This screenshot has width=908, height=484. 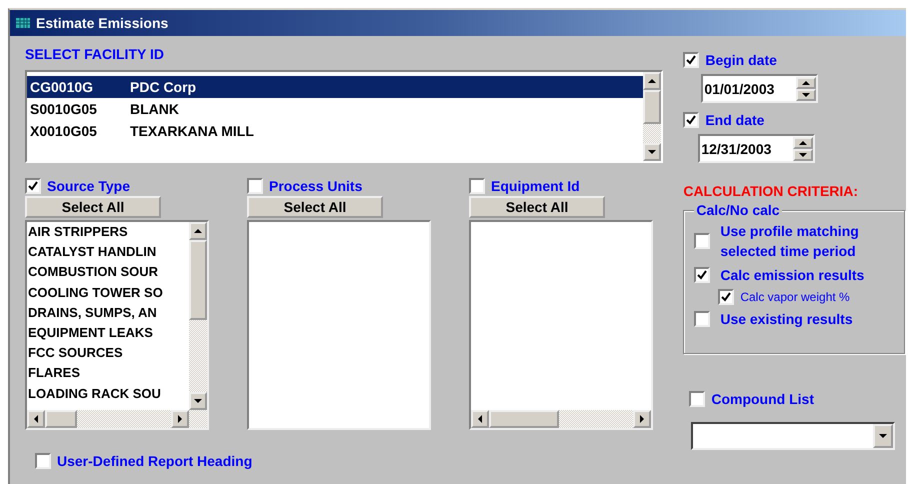 I want to click on facility-id: X0010G05, so click(x=64, y=131).